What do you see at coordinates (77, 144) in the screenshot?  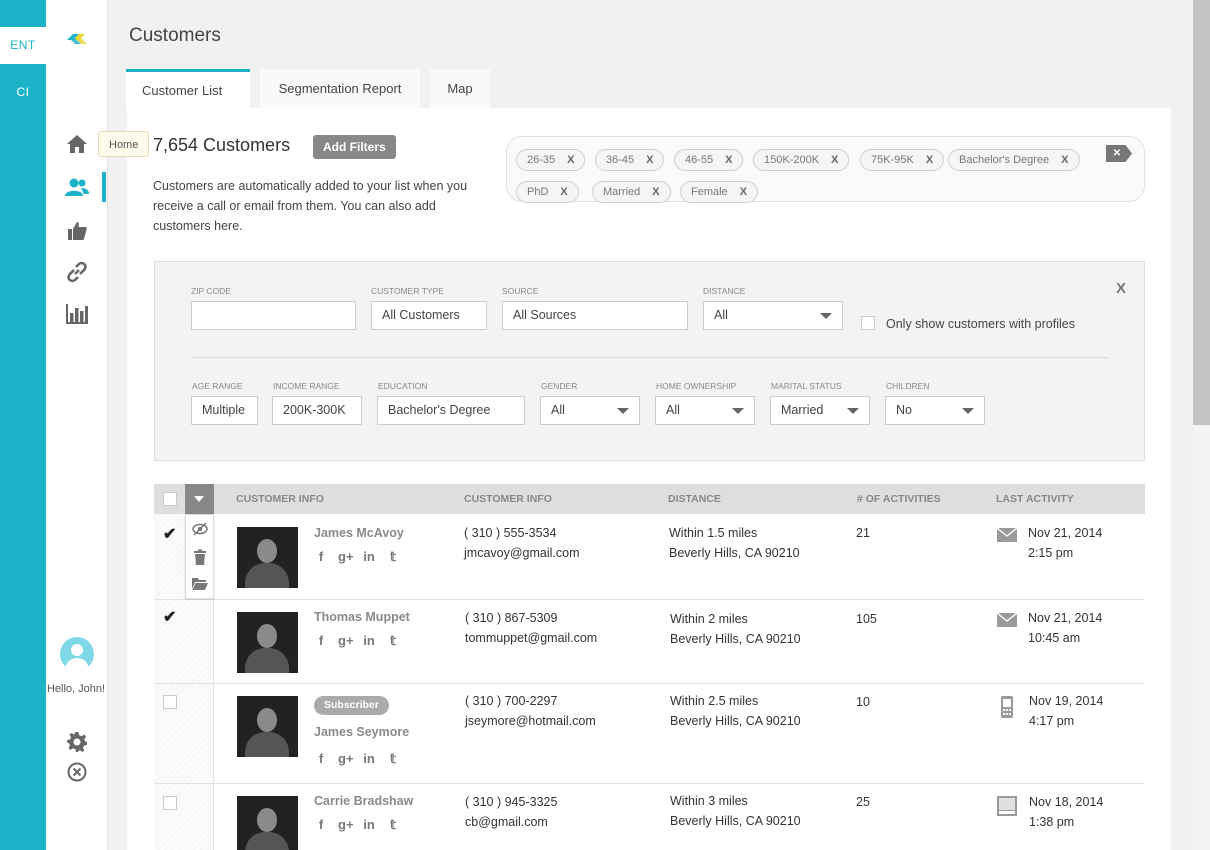 I see `nav-home` at bounding box center [77, 144].